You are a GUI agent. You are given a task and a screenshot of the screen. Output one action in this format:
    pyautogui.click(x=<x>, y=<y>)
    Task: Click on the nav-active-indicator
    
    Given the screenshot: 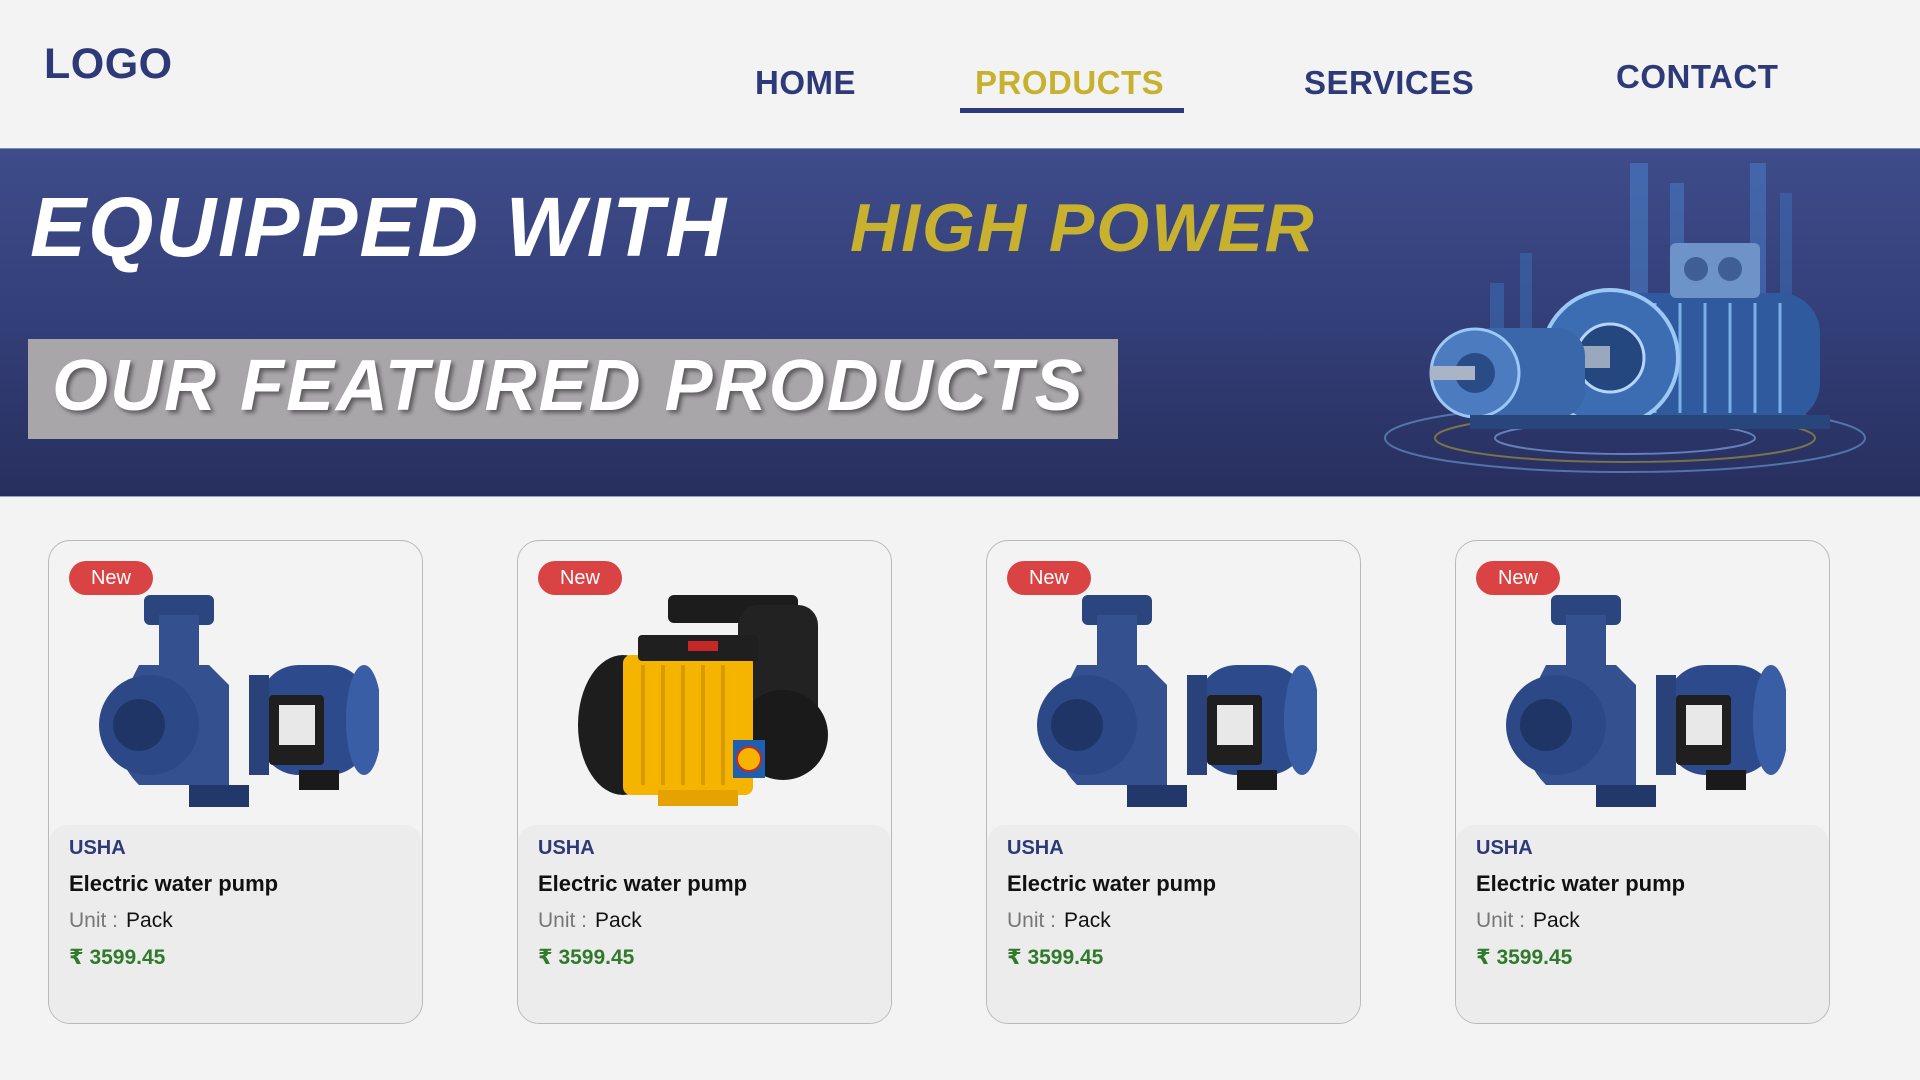 What is the action you would take?
    pyautogui.click(x=1072, y=110)
    